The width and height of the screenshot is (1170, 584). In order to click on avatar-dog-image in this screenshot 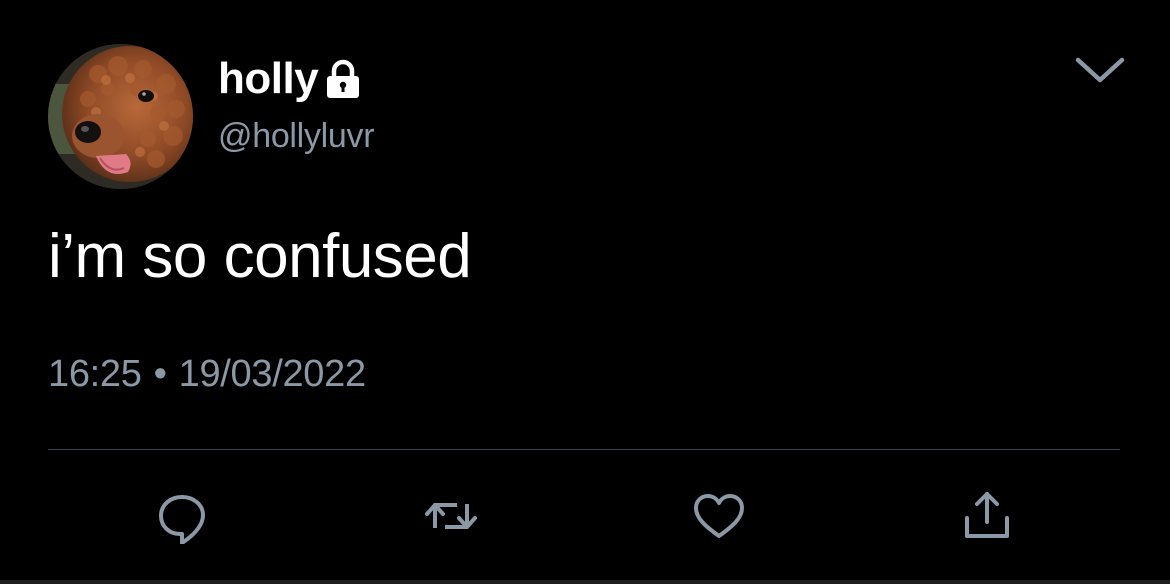, I will do `click(120, 116)`.